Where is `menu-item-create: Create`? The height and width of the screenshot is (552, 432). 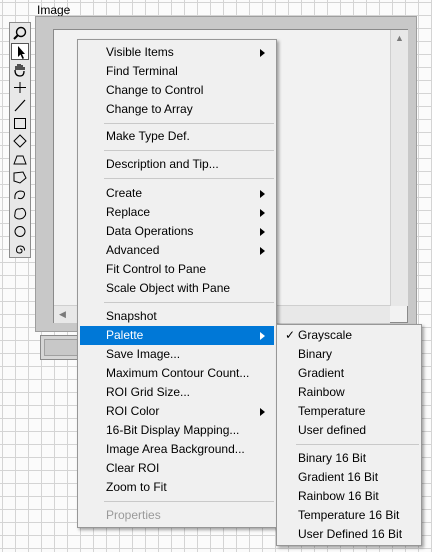
menu-item-create: Create is located at coordinates (177, 193).